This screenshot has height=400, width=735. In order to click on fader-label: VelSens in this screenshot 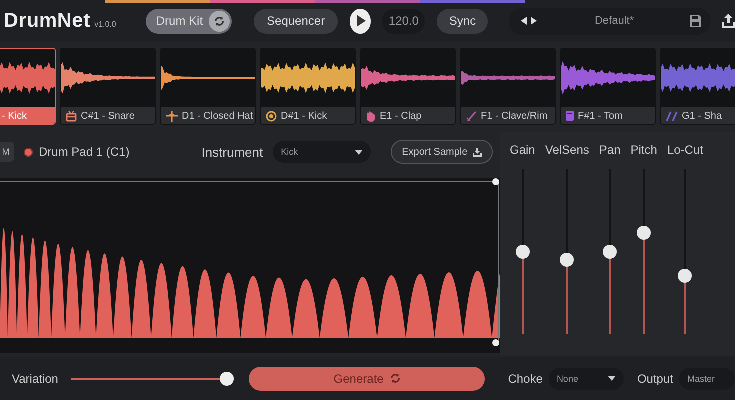, I will do `click(567, 151)`.